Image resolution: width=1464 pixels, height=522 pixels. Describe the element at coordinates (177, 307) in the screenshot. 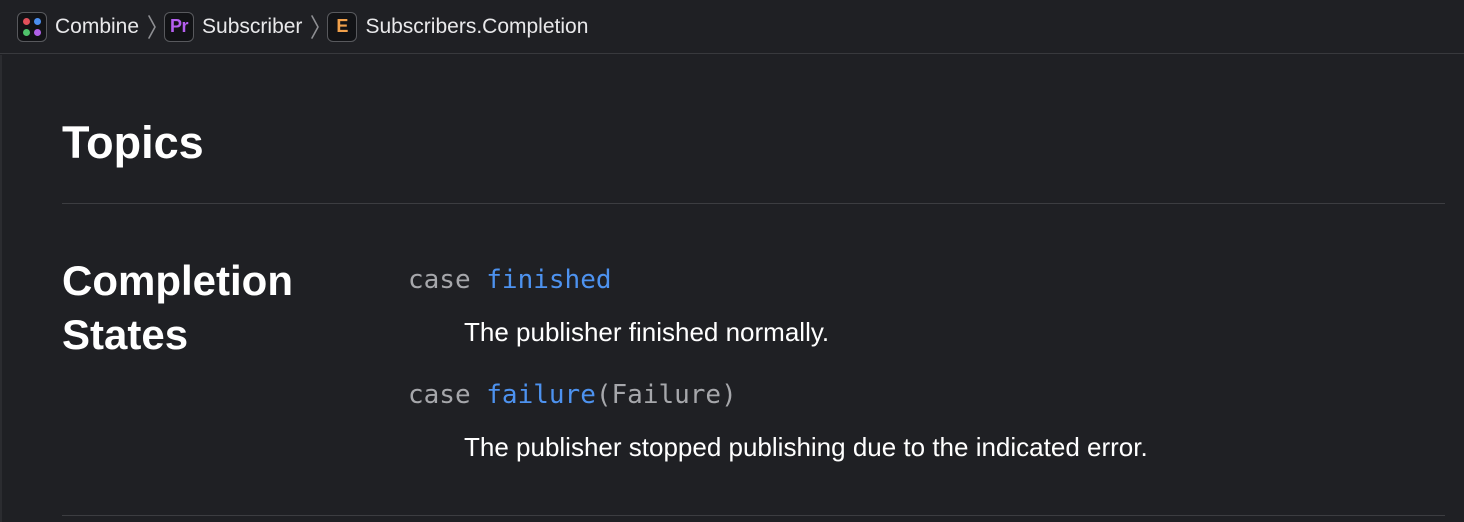

I see `section-title-completion-states: Completion States` at that location.